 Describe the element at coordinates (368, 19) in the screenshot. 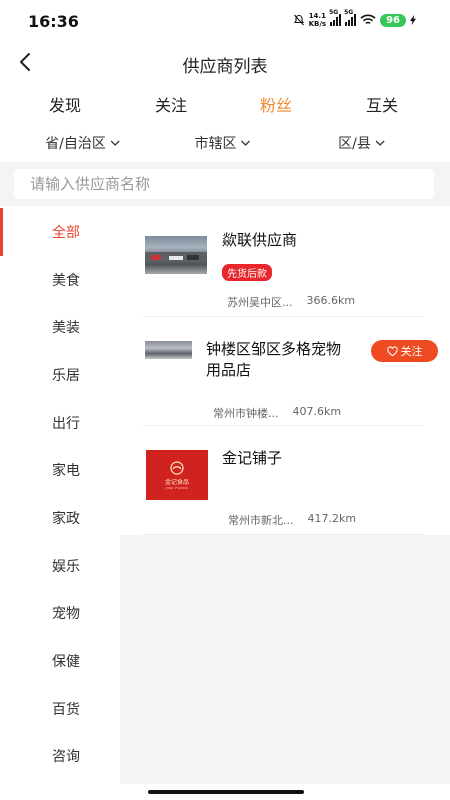

I see `wifi-icon` at that location.